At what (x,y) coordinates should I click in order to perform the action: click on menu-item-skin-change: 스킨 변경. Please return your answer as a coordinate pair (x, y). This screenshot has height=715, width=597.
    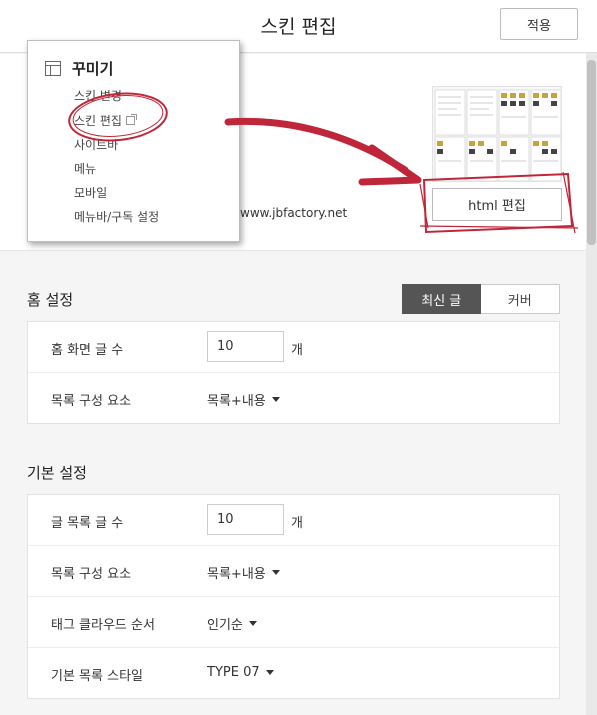
    Looking at the image, I should click on (98, 95).